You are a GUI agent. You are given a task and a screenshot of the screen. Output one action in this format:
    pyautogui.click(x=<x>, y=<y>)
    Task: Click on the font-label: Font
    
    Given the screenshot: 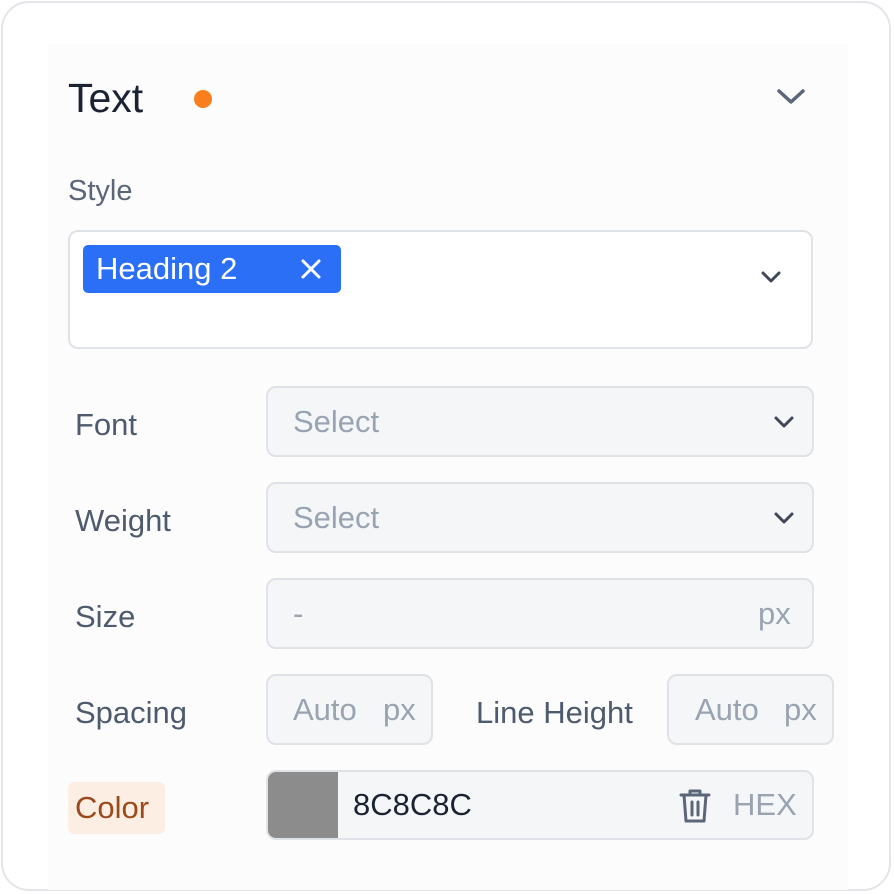 What is the action you would take?
    pyautogui.click(x=106, y=424)
    